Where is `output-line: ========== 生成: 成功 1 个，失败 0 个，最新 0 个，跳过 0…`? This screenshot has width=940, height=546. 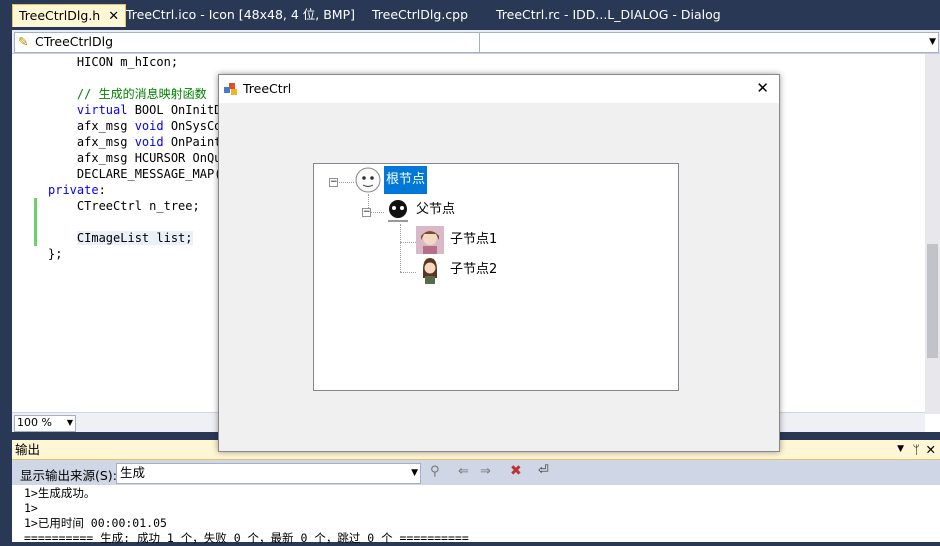 output-line: ========== 生成: 成功 1 个，失败 0 个，最新 0 个，跳过 0… is located at coordinates (246, 538).